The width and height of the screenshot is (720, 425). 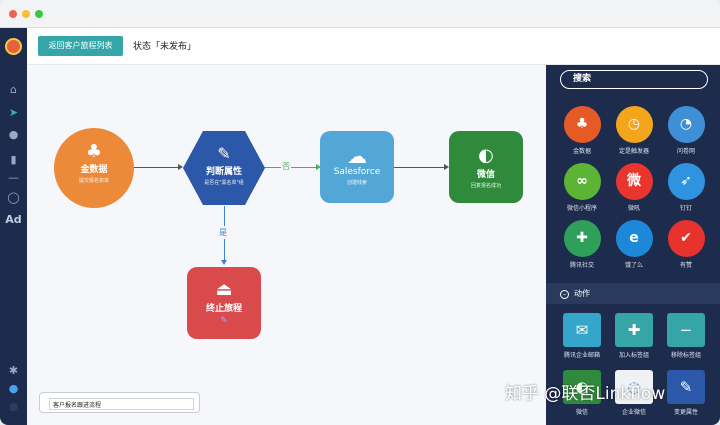 I want to click on wechat-icon: ◐, so click(x=486, y=155).